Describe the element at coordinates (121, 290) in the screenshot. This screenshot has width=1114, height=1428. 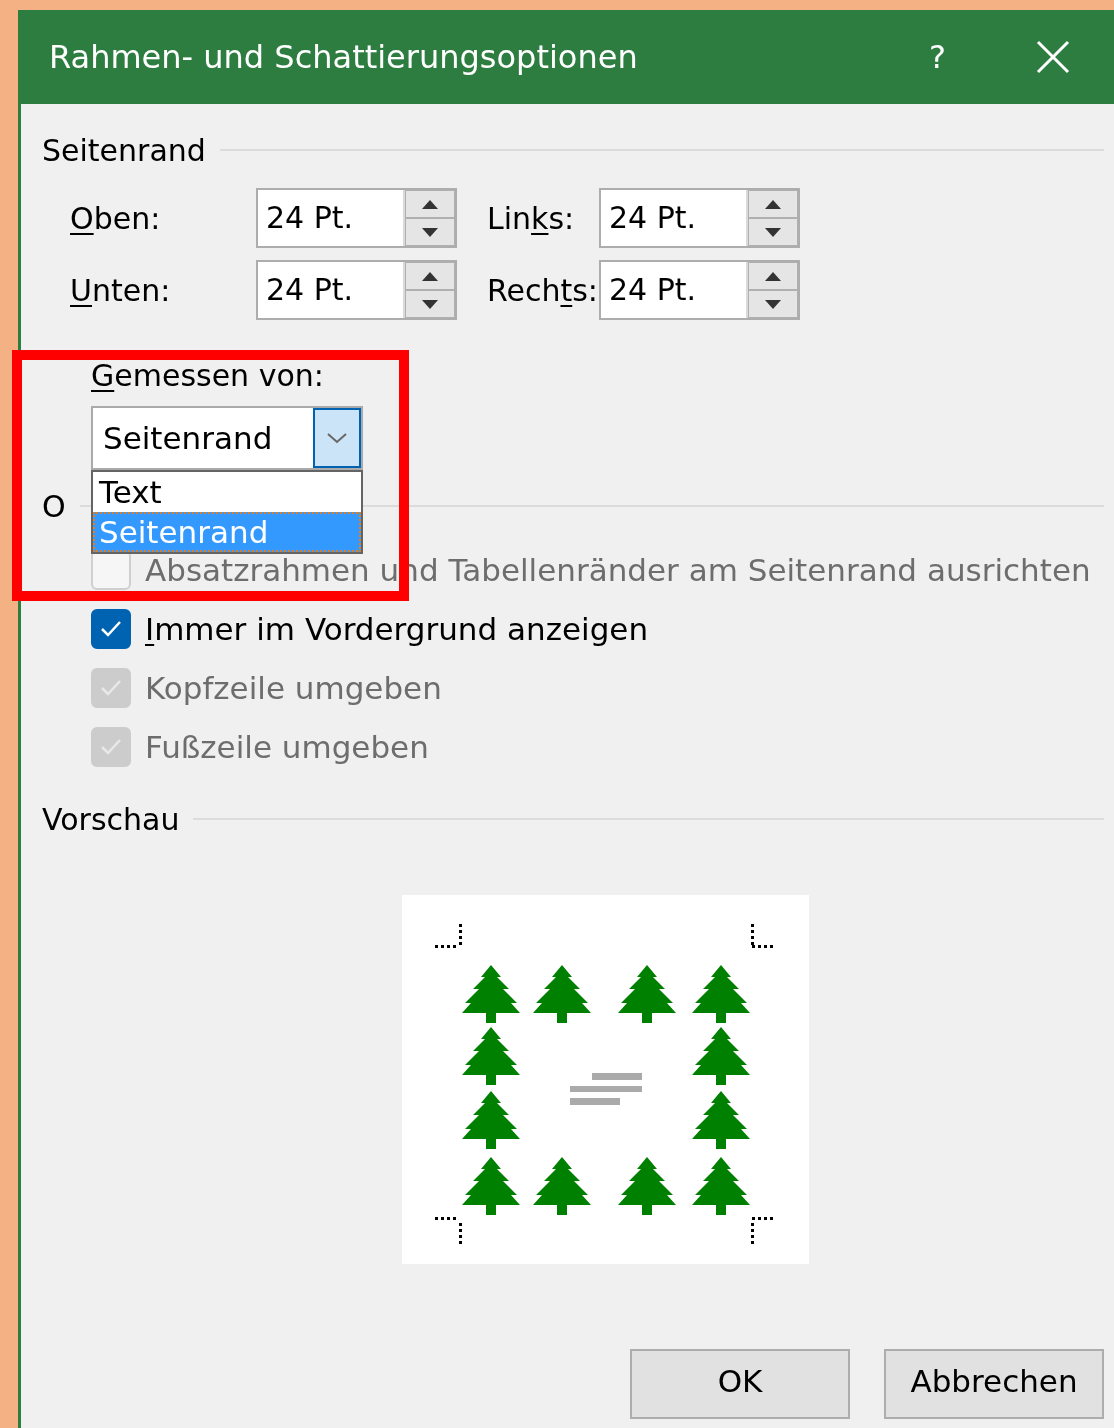
I see `field-label: Unten:` at that location.